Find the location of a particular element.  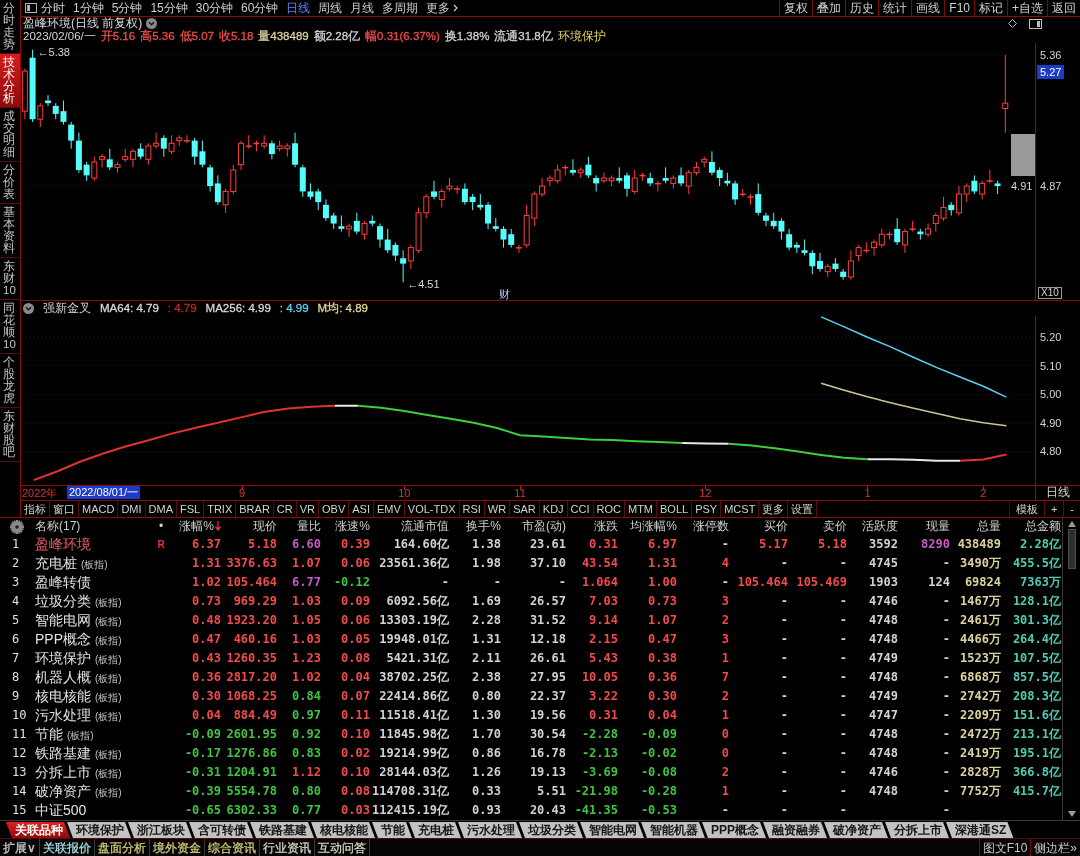

indicator-tab: DMI is located at coordinates (132, 509).